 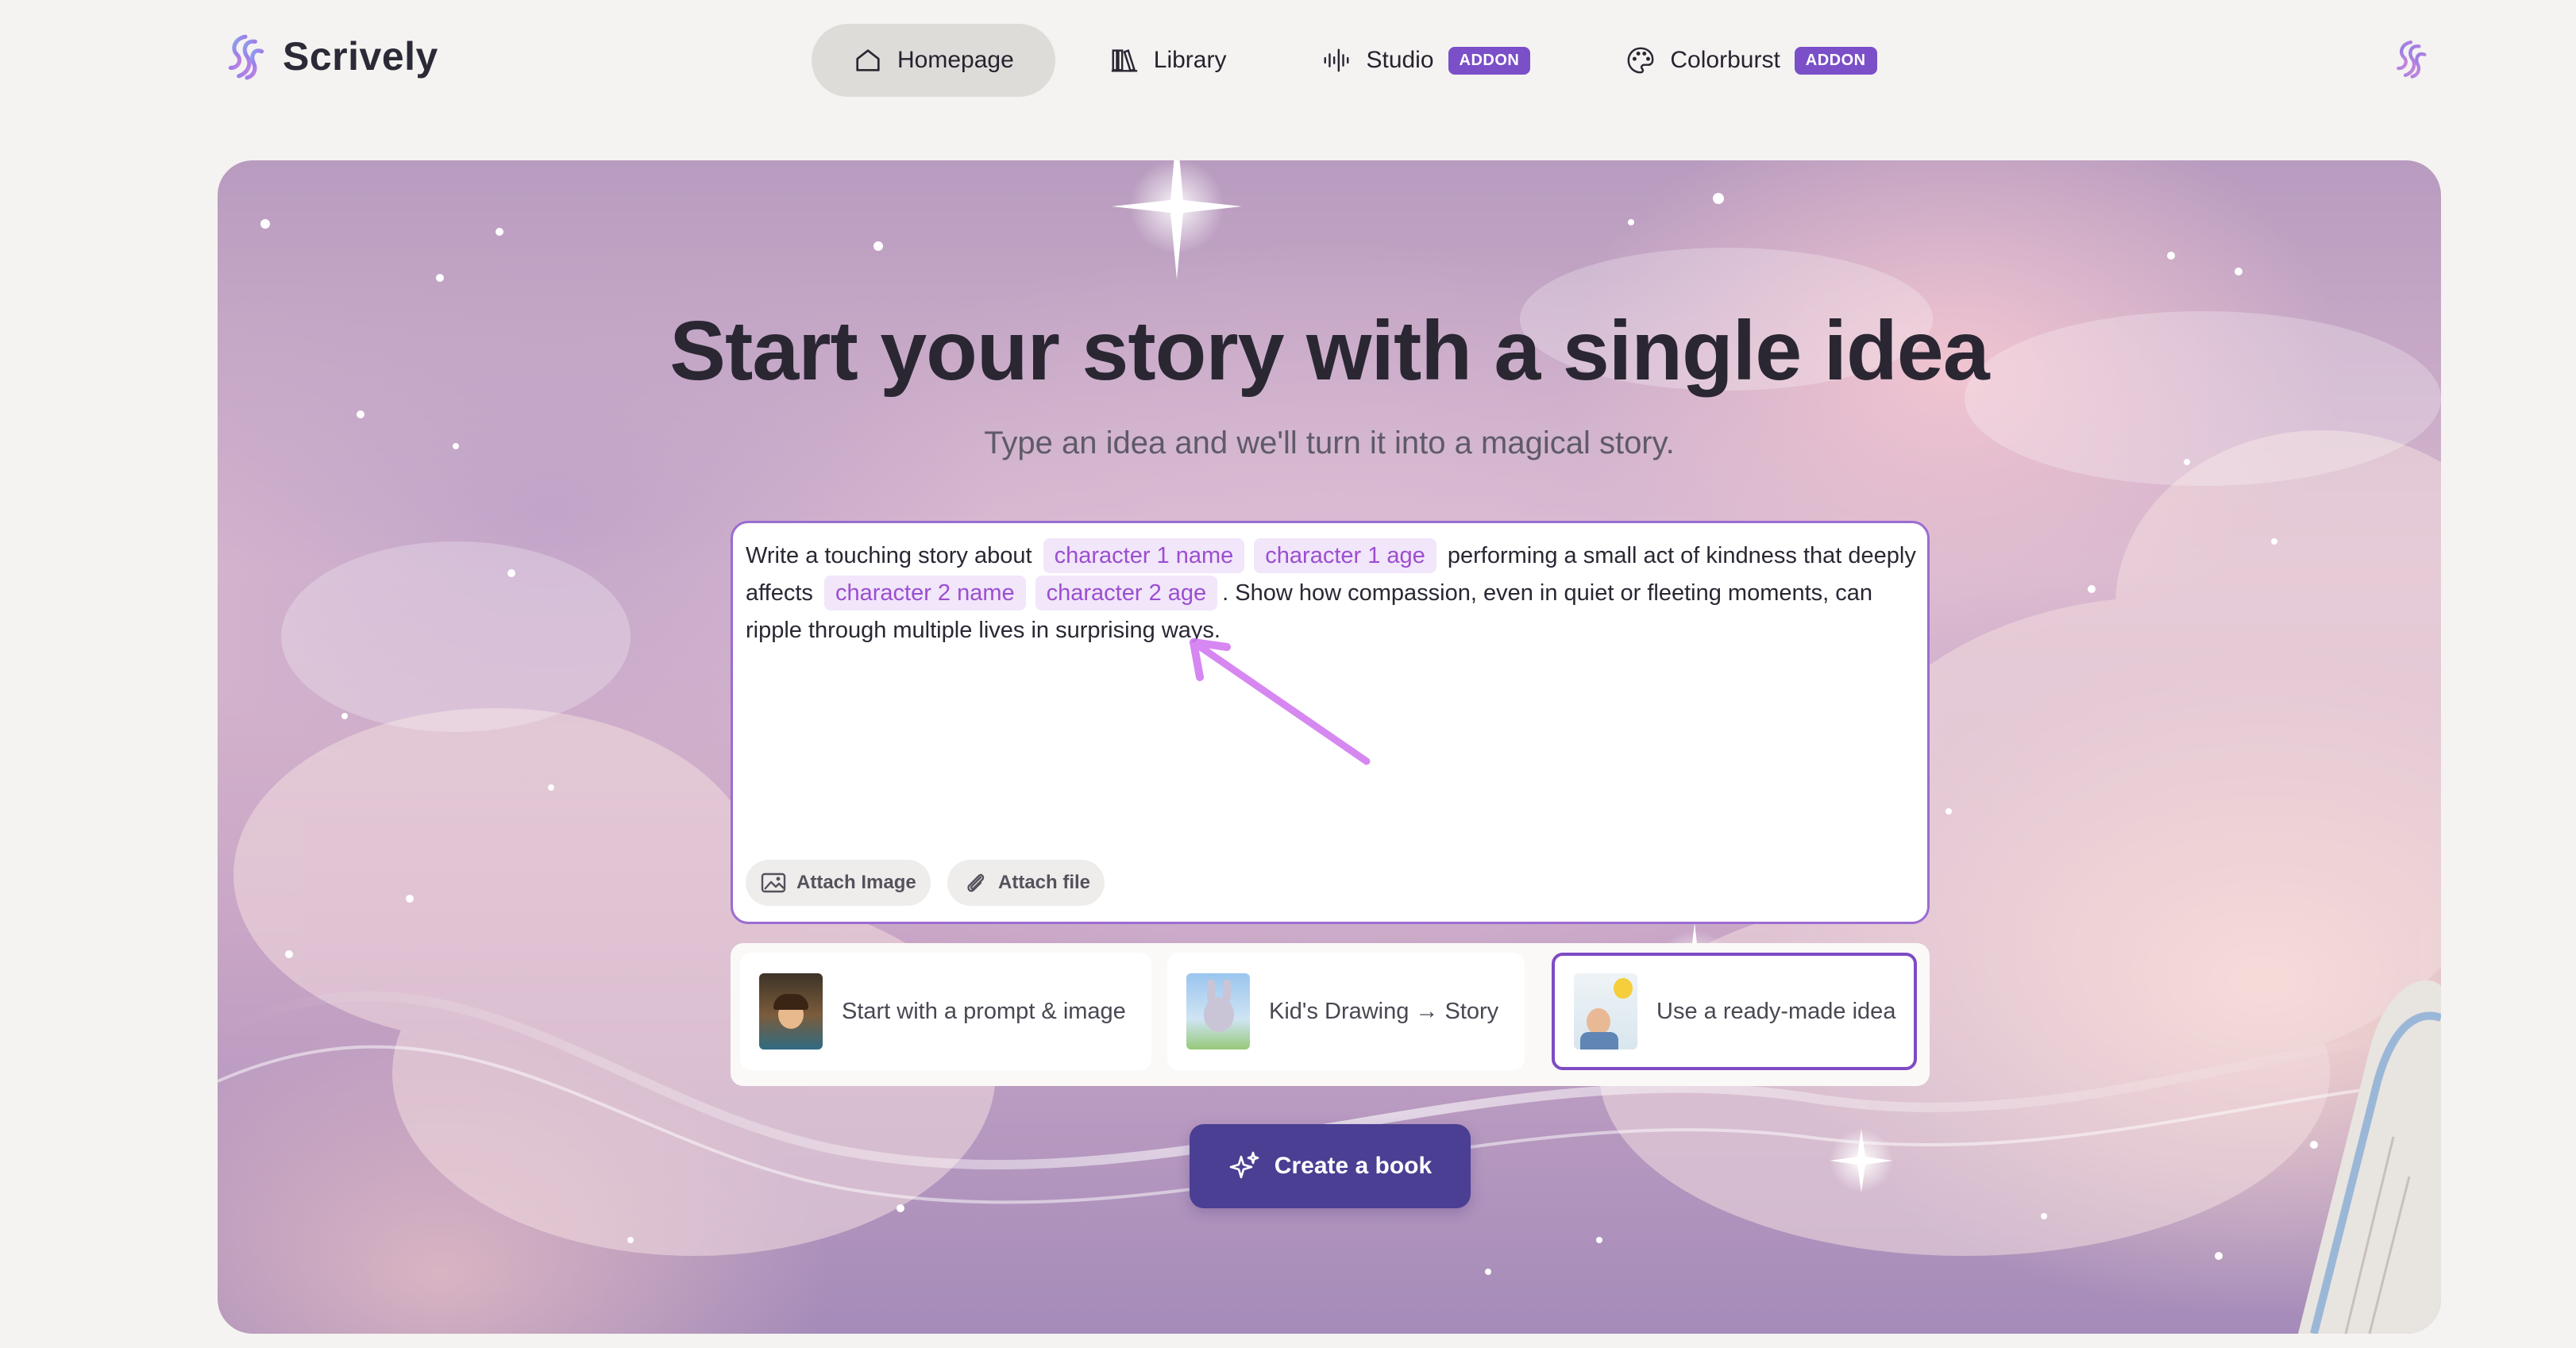 What do you see at coordinates (1144, 555) in the screenshot?
I see `placeholder-chip-character-1-name: character 1 name` at bounding box center [1144, 555].